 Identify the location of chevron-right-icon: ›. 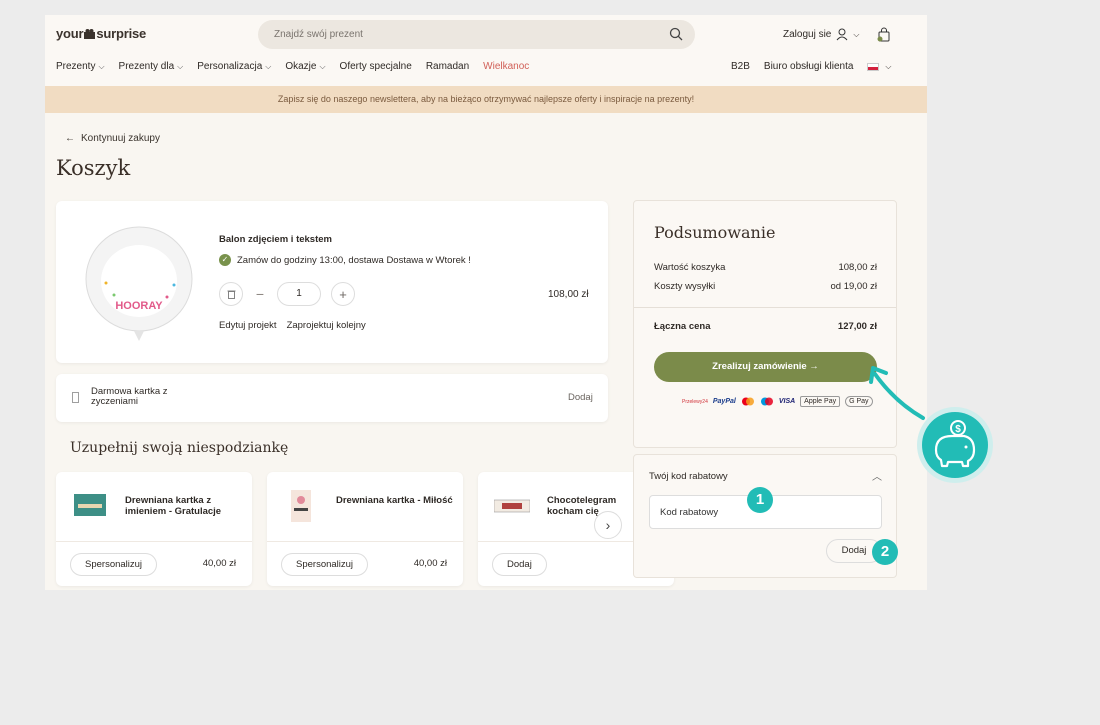
(608, 525).